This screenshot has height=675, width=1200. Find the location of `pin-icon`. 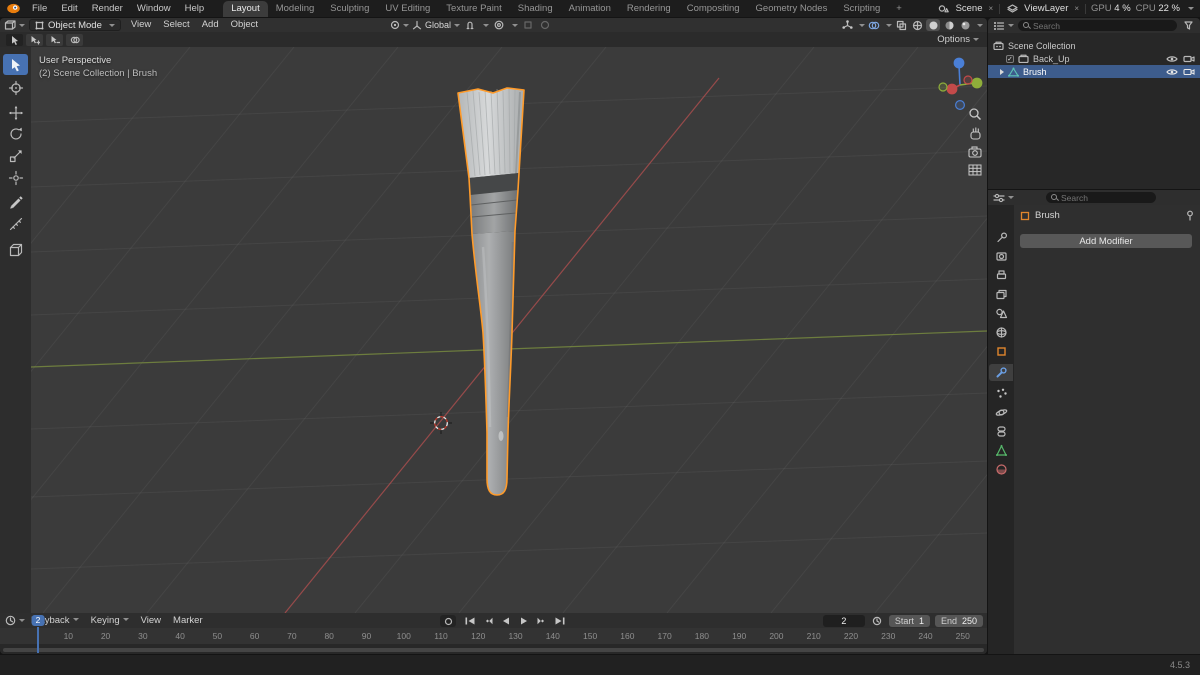

pin-icon is located at coordinates (1190, 215).